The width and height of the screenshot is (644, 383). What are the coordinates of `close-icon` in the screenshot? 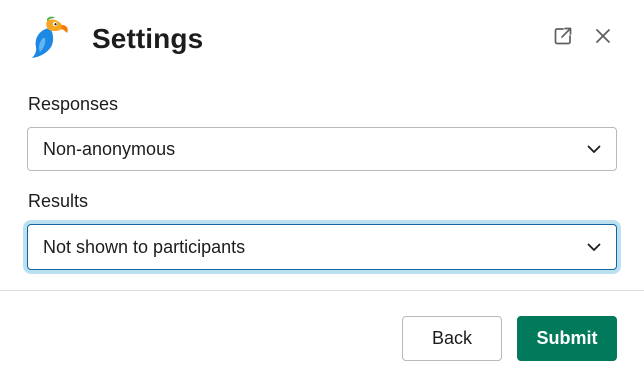 It's located at (603, 38).